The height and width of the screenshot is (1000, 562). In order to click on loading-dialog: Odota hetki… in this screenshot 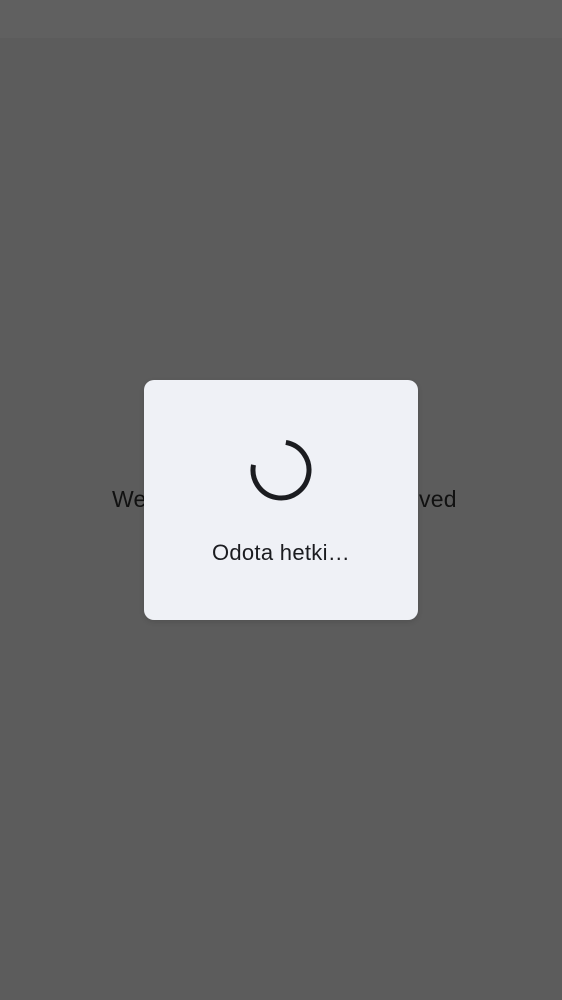, I will do `click(281, 500)`.